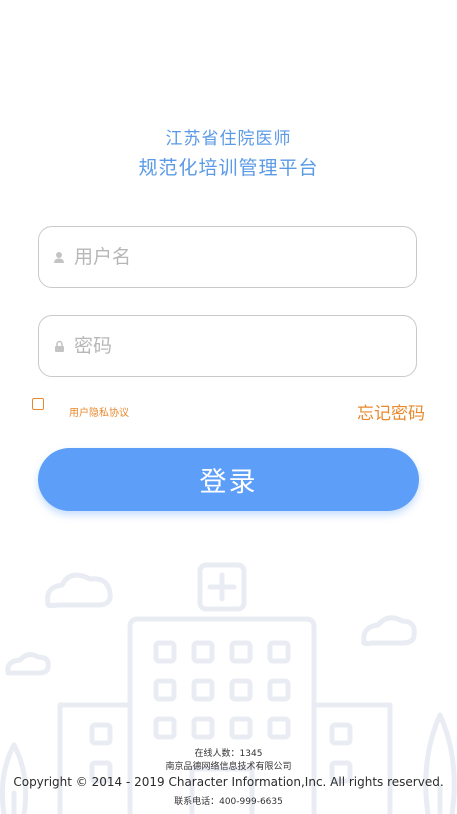 This screenshot has height=814, width=457. What do you see at coordinates (228, 754) in the screenshot?
I see `online-count: 在线人数：1345` at bounding box center [228, 754].